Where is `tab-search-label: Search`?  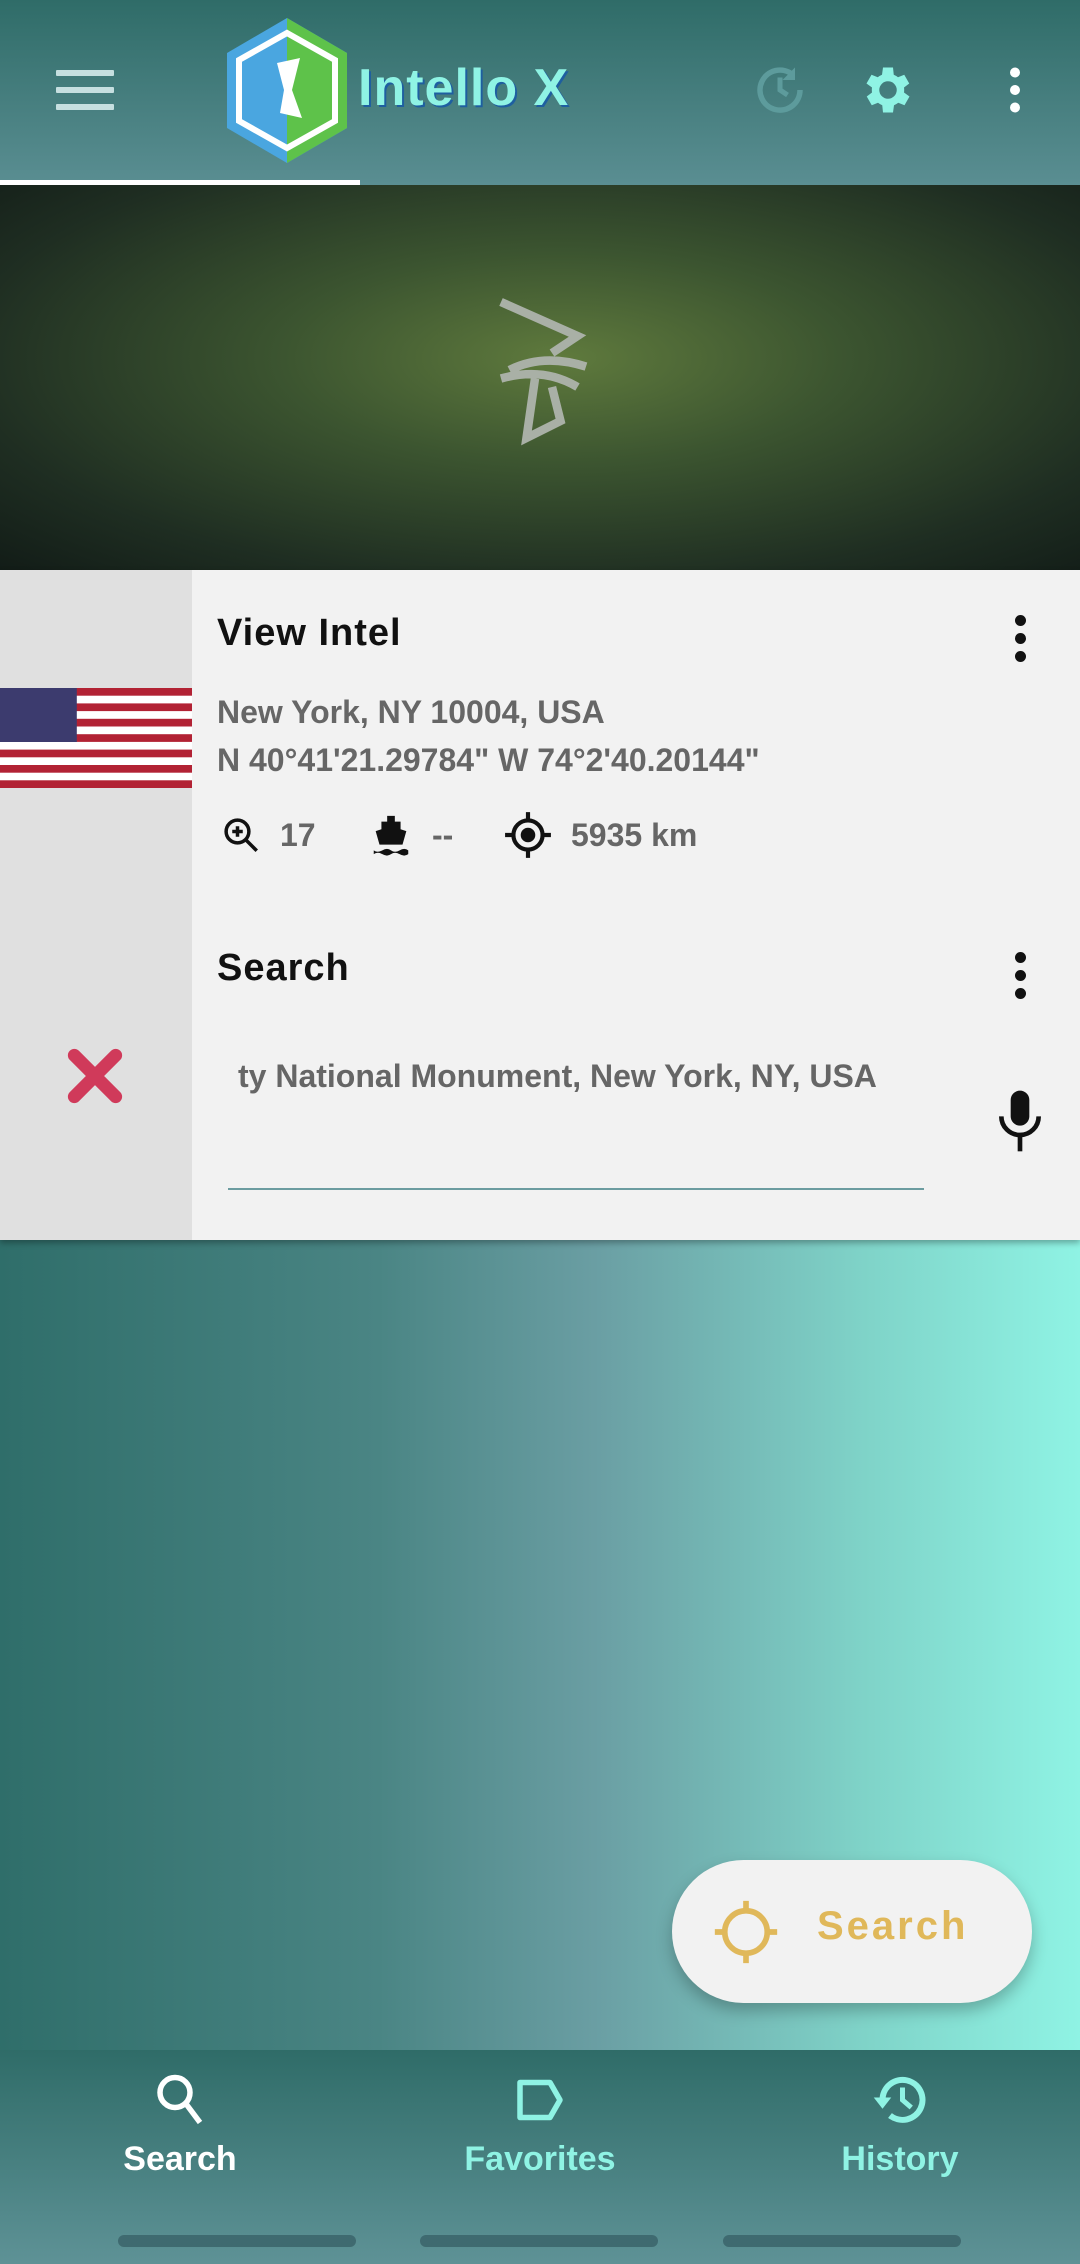 tab-search-label: Search is located at coordinates (180, 2159).